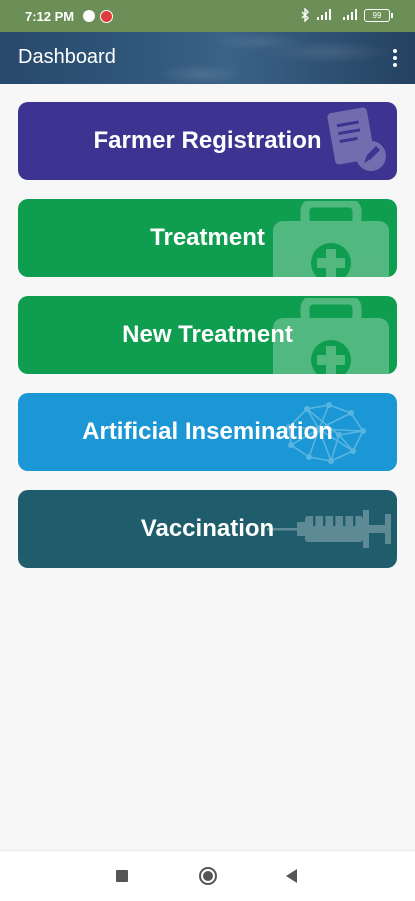  I want to click on back-icon, so click(291, 876).